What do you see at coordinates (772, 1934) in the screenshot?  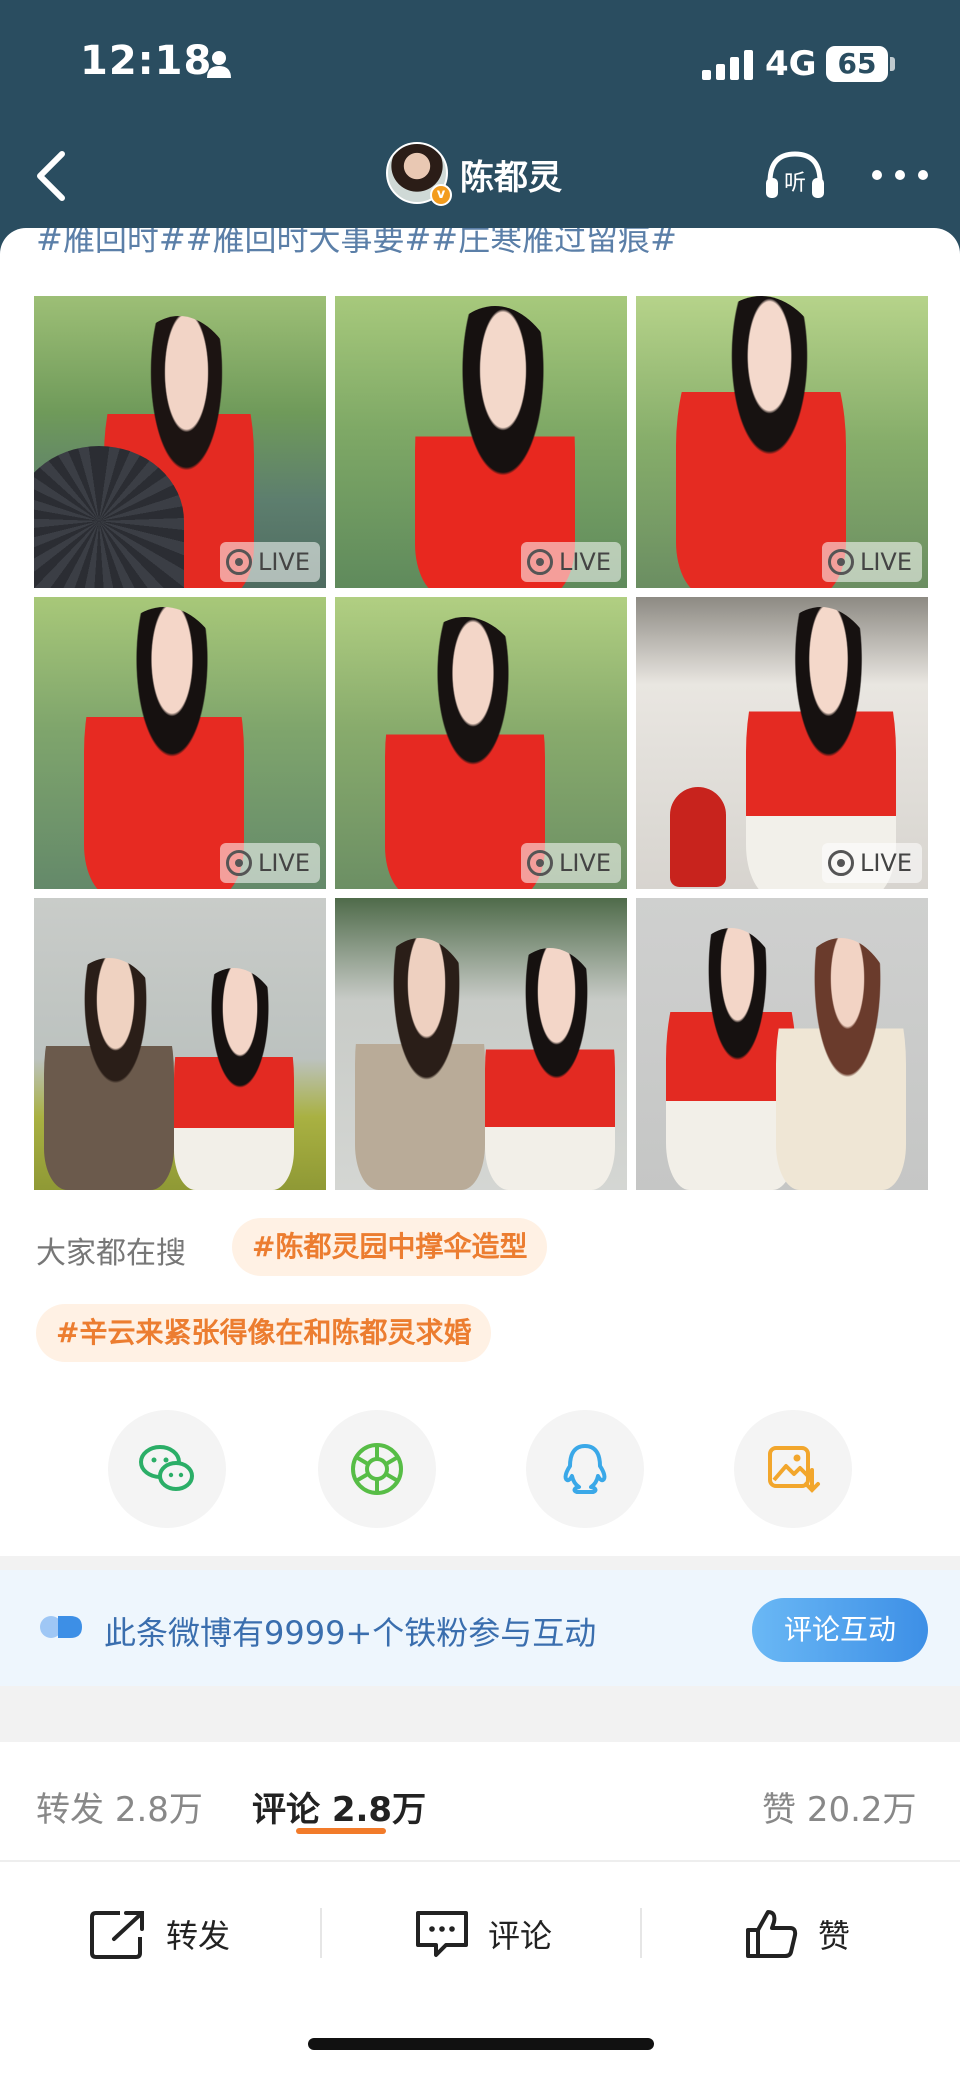 I see `thumbs-up-icon` at bounding box center [772, 1934].